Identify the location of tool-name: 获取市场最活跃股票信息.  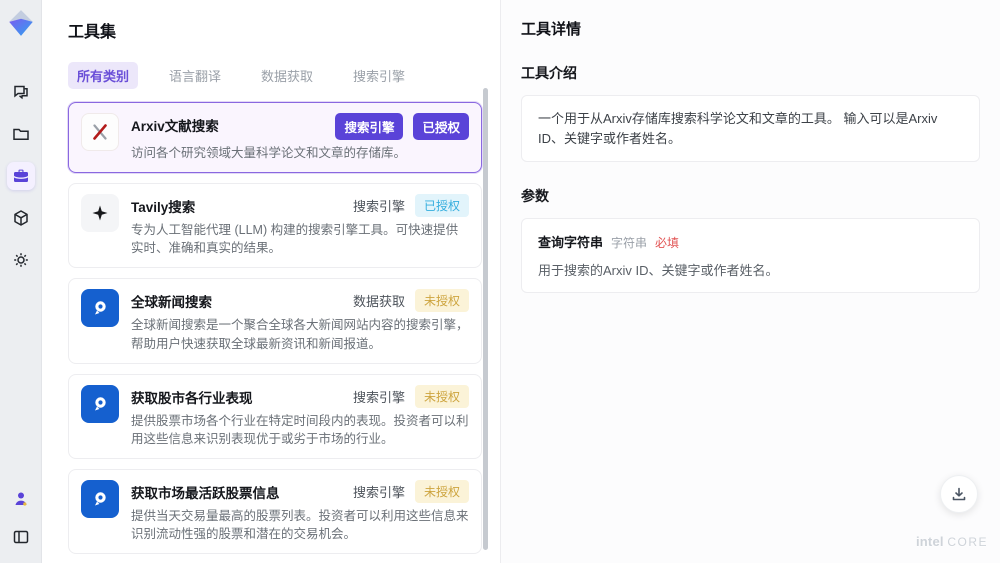
(205, 493).